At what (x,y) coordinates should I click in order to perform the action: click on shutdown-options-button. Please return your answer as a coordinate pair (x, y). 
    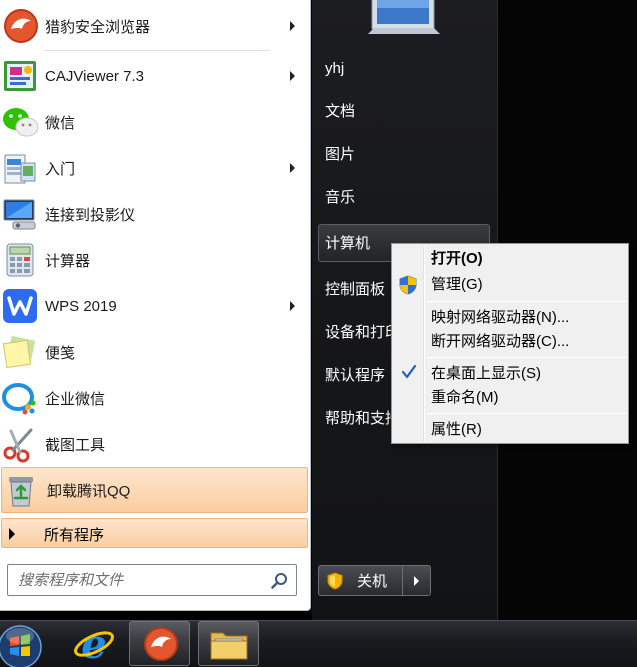
    Looking at the image, I should click on (416, 580).